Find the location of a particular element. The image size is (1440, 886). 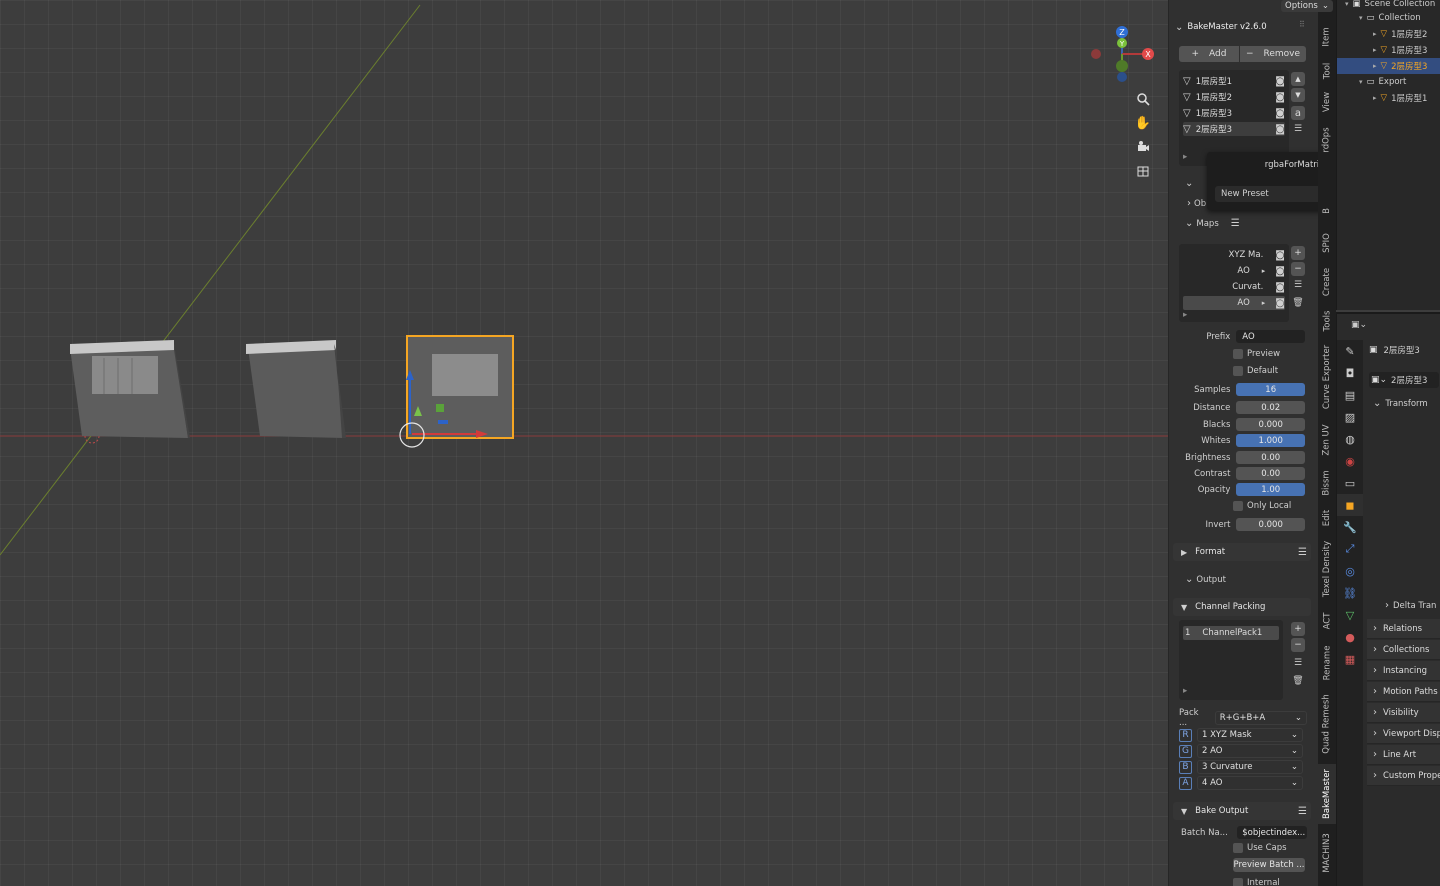

channel-packing-section: ▼ Channel Packing is located at coordinates (1242, 607).